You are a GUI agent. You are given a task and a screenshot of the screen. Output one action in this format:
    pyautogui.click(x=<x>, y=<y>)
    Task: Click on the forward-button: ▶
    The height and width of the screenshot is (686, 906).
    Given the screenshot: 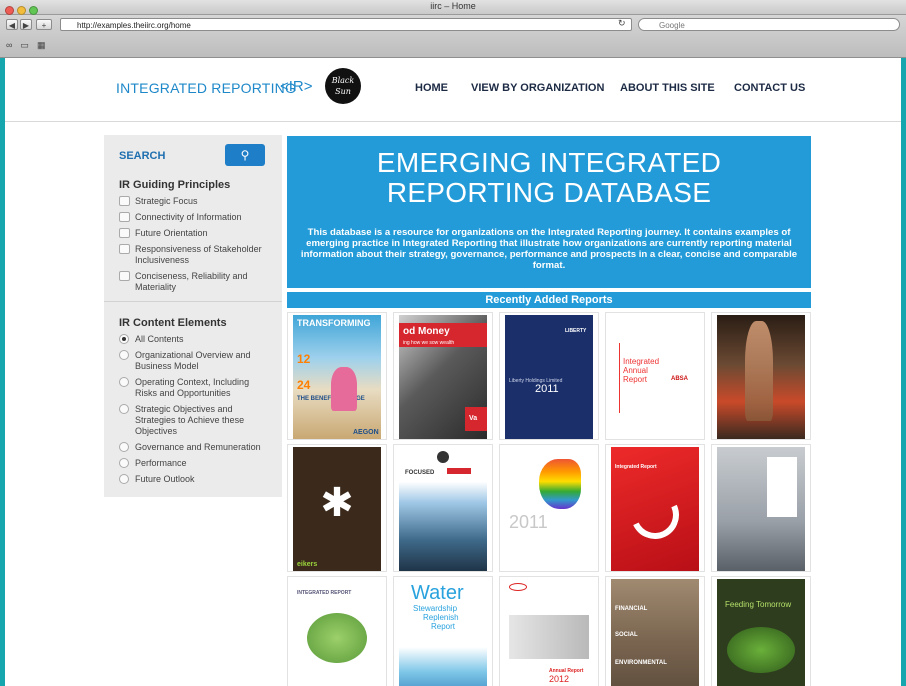 What is the action you would take?
    pyautogui.click(x=26, y=24)
    